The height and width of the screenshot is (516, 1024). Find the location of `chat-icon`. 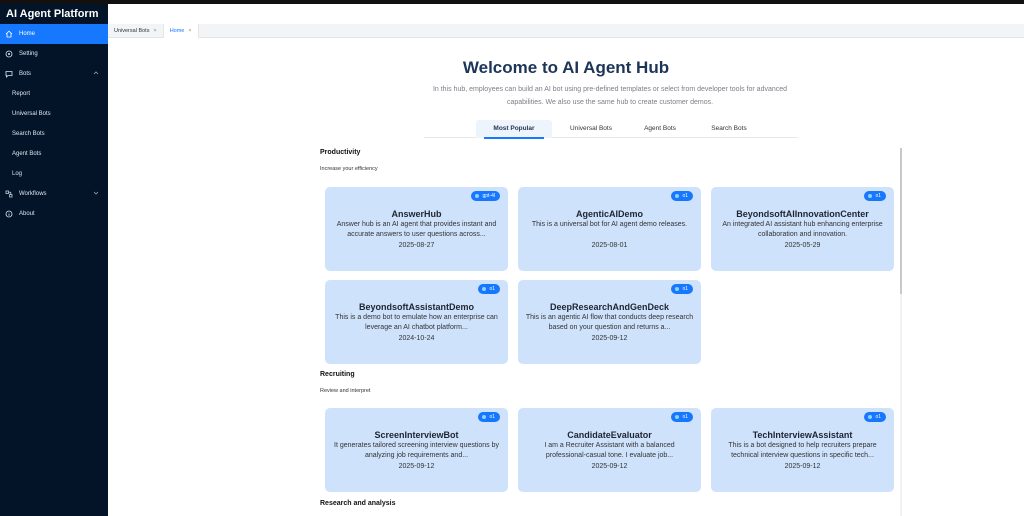

chat-icon is located at coordinates (9, 74).